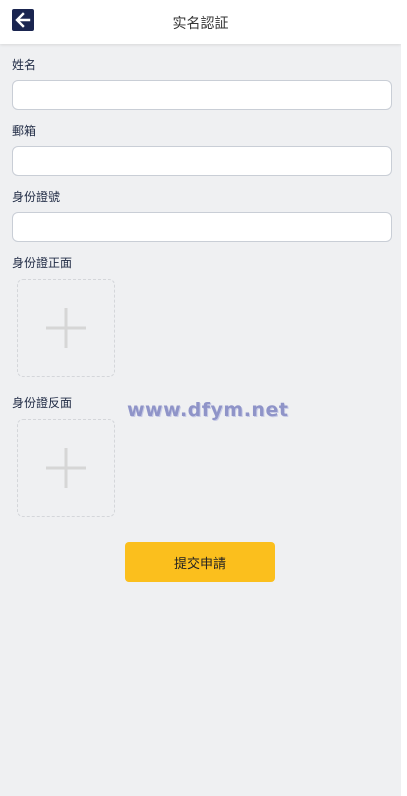  What do you see at coordinates (24, 65) in the screenshot?
I see `name-label: 姓名` at bounding box center [24, 65].